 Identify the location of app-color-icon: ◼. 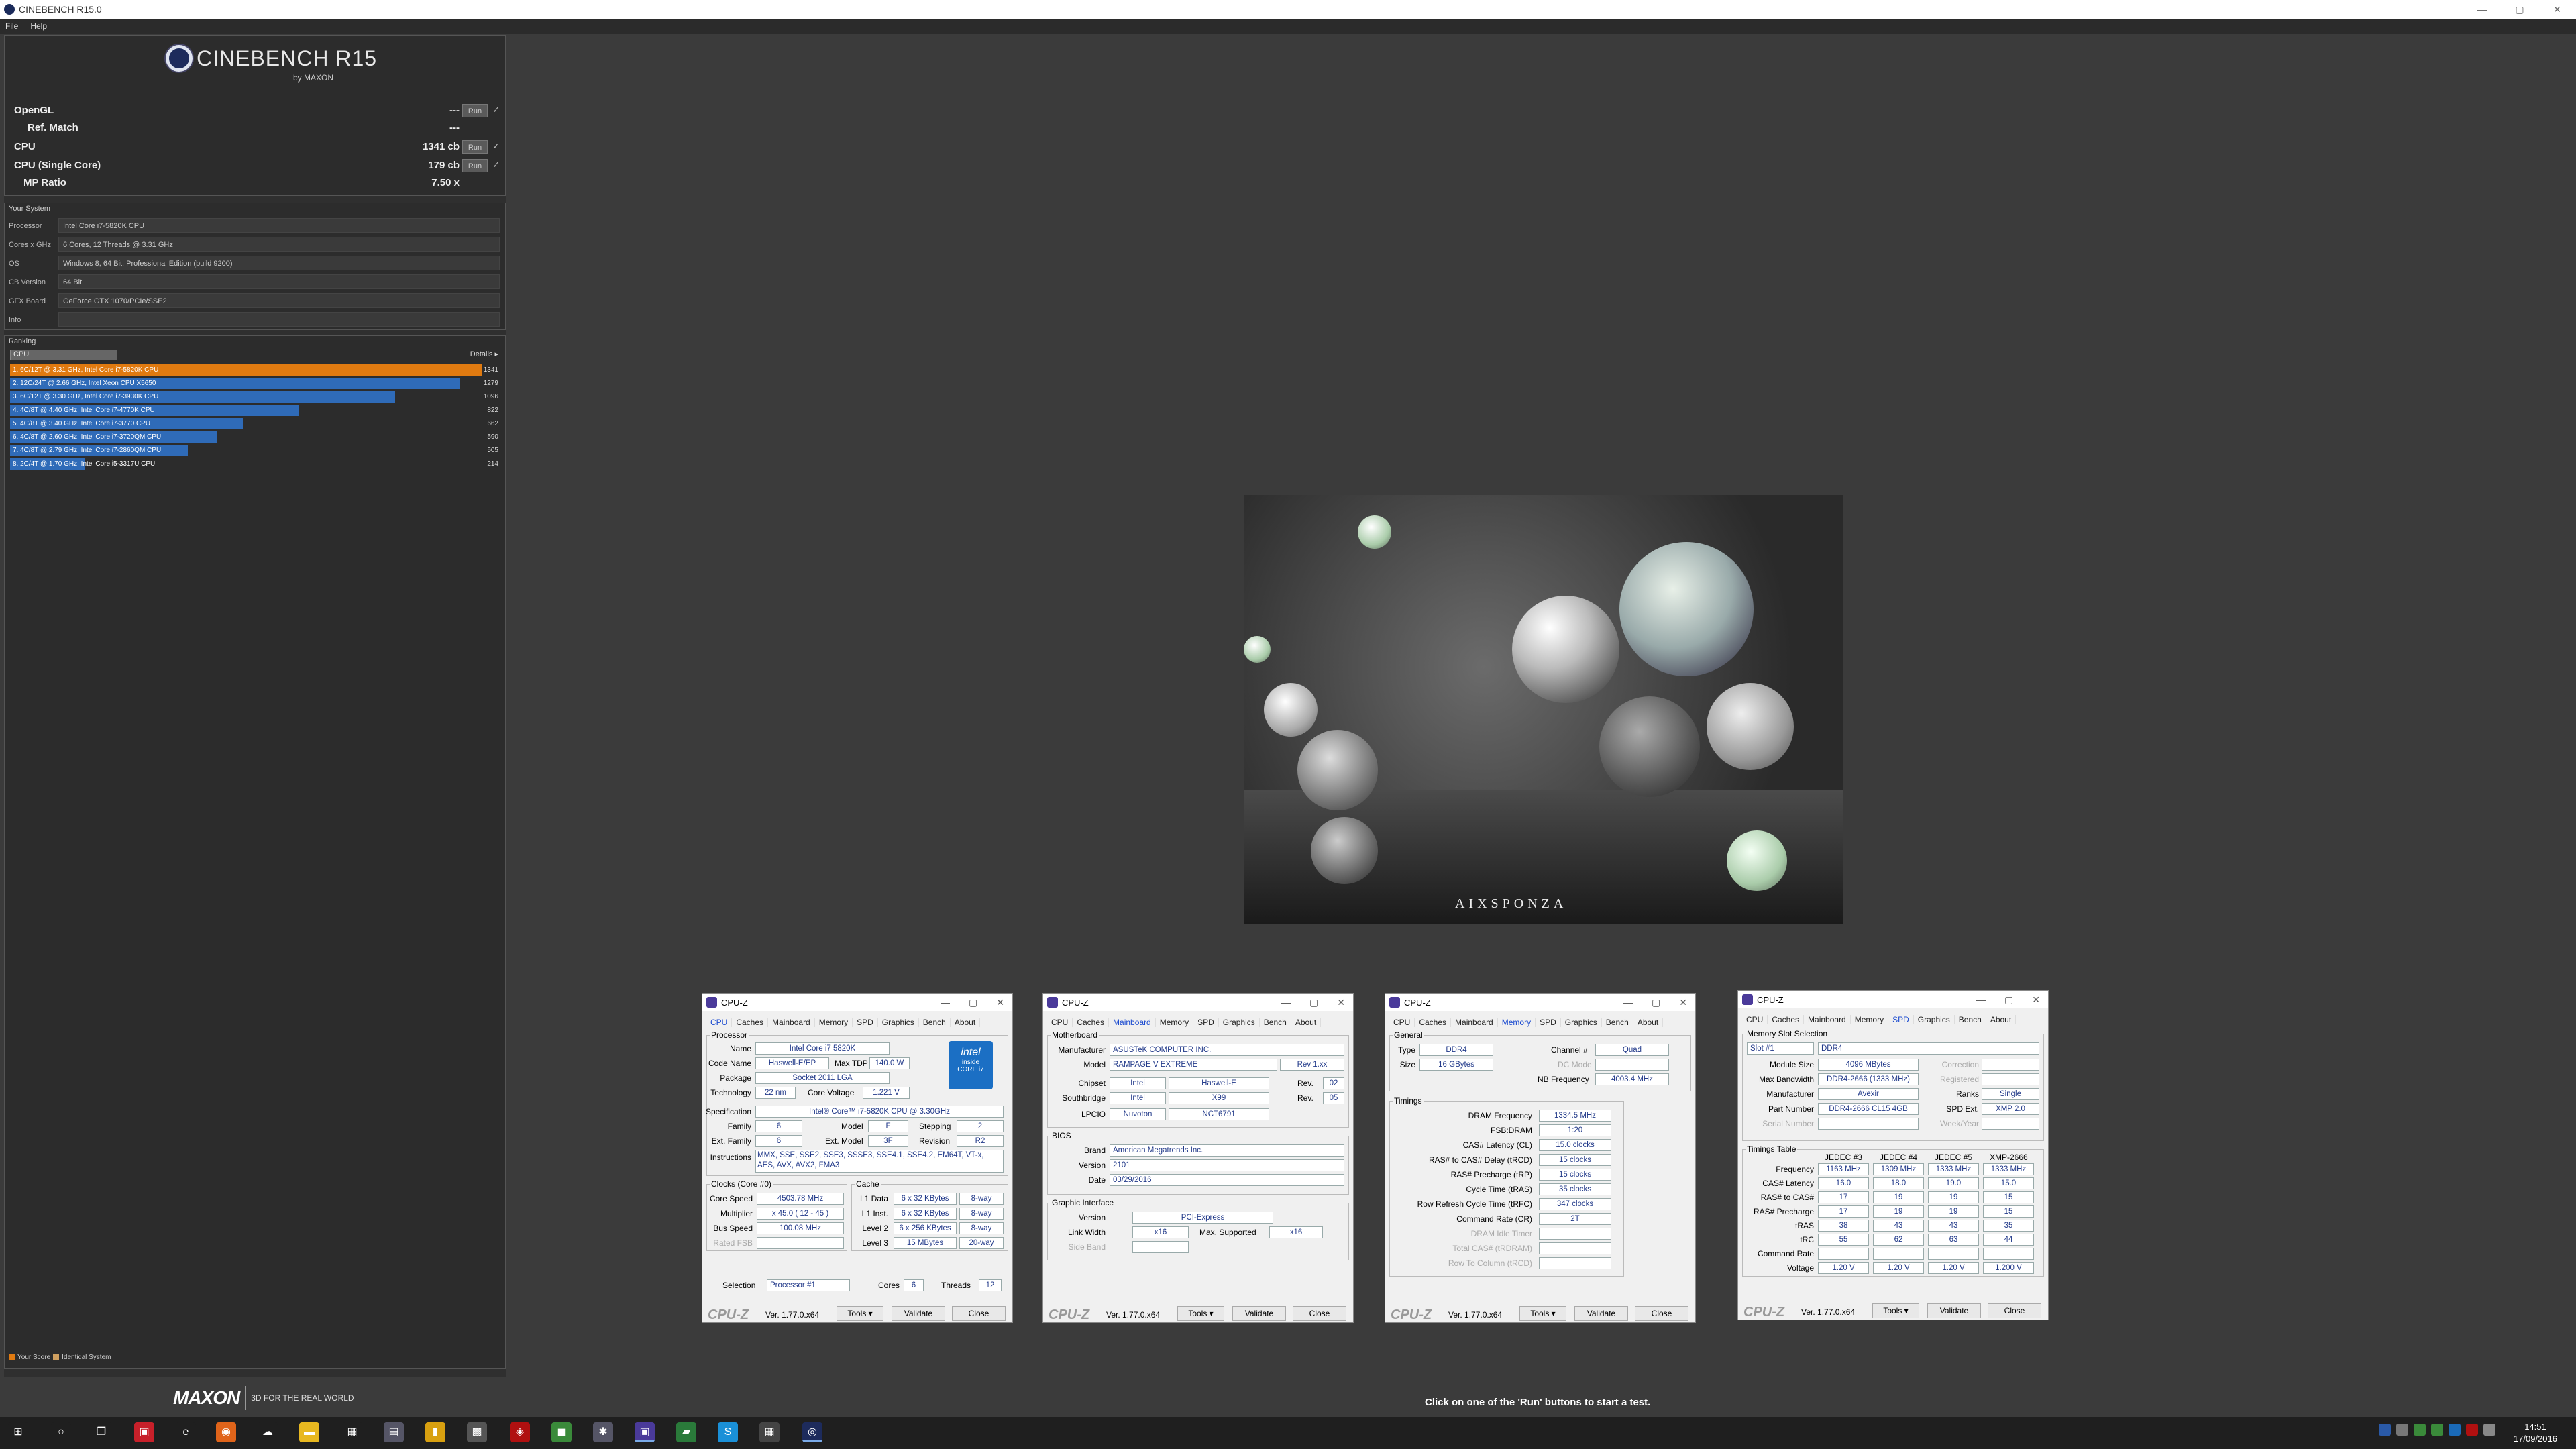
(561, 1432).